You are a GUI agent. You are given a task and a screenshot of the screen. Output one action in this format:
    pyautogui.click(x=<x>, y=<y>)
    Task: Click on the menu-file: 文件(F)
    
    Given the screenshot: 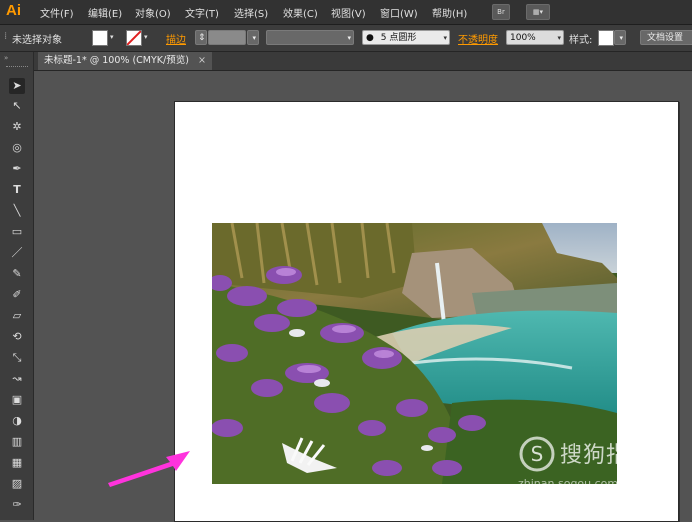 What is the action you would take?
    pyautogui.click(x=57, y=12)
    